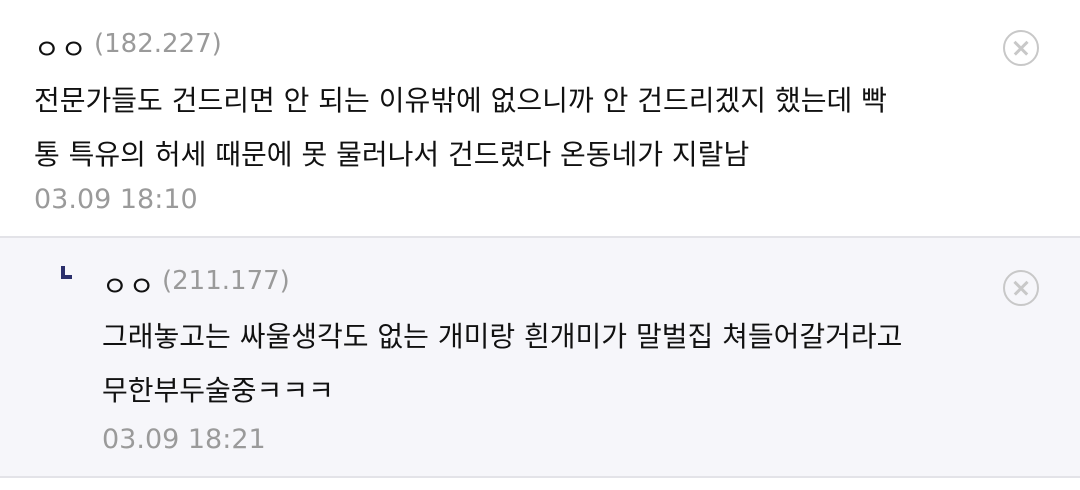 The image size is (1080, 490). Describe the element at coordinates (502, 336) in the screenshot. I see `comment-text-line: 그래놓고는 싸울생각도 없는 개미랑 흰개미가 말벌집 쳐들어갈거라고` at that location.